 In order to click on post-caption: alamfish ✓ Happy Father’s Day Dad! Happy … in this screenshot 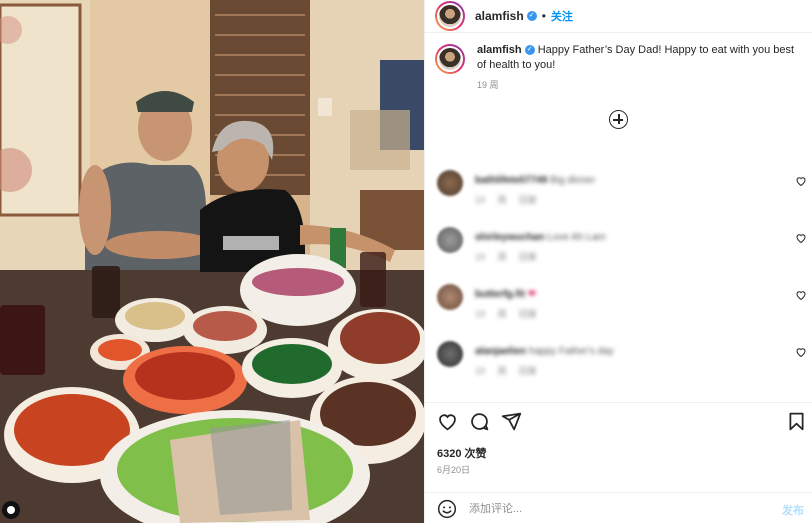, I will do `click(618, 63)`.